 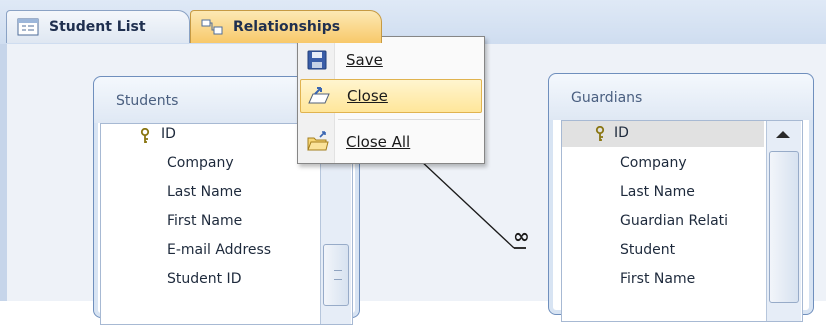 What do you see at coordinates (657, 192) in the screenshot?
I see `guardians-field: Last Name` at bounding box center [657, 192].